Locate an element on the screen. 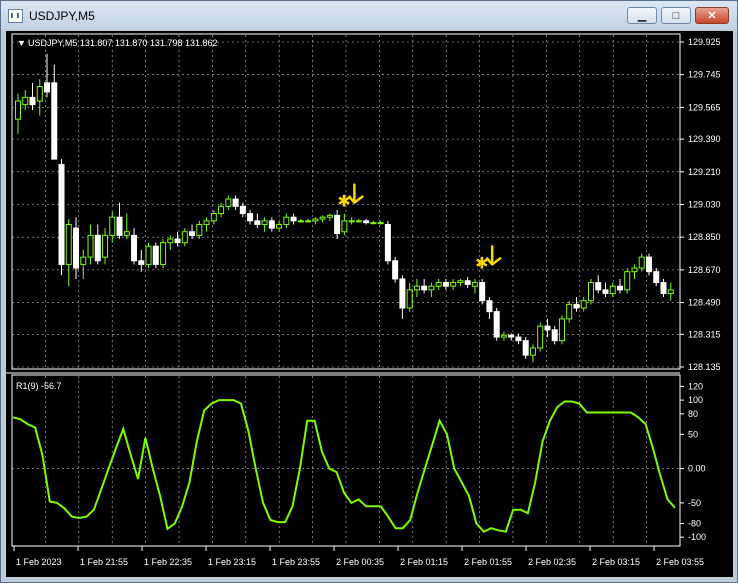  time-axis-label: 2 Feb 01:15 is located at coordinates (424, 562).